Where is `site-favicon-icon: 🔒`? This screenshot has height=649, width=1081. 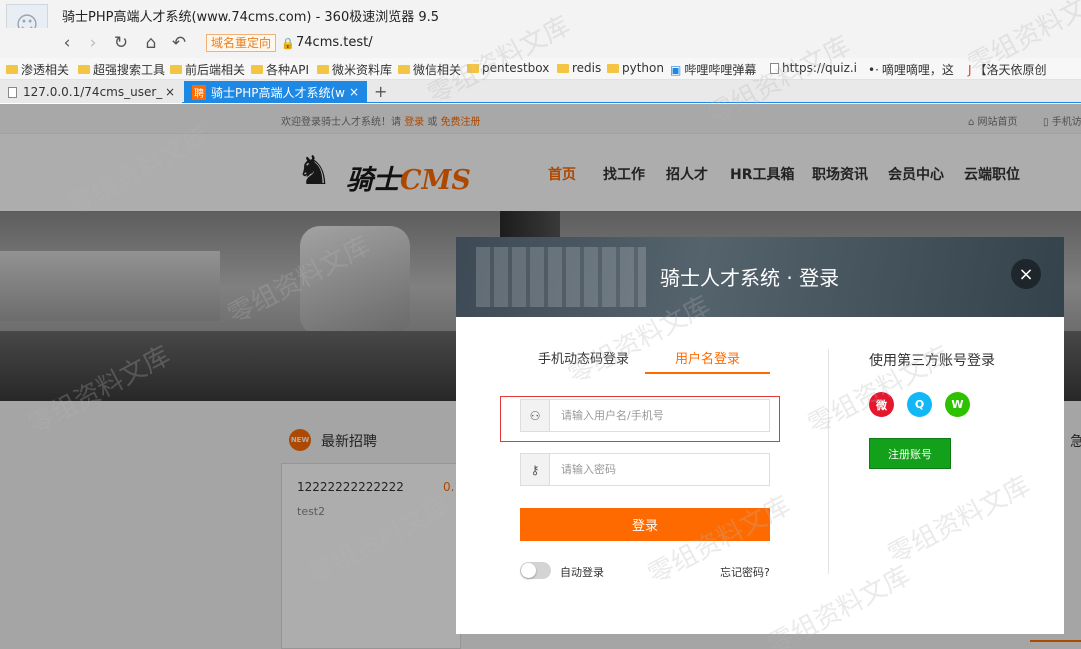
site-favicon-icon: 🔒 is located at coordinates (288, 43).